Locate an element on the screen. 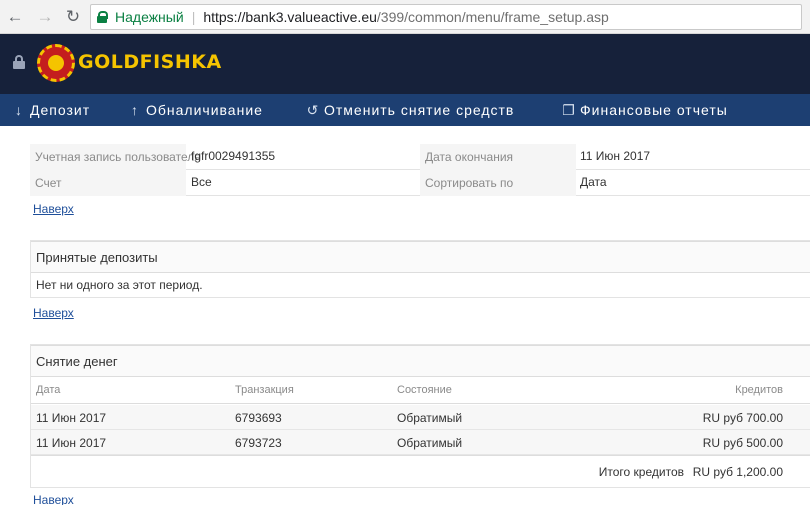 The height and width of the screenshot is (505, 810). table-header: Дата Транзакция Состояние Кредитов is located at coordinates (420, 391).